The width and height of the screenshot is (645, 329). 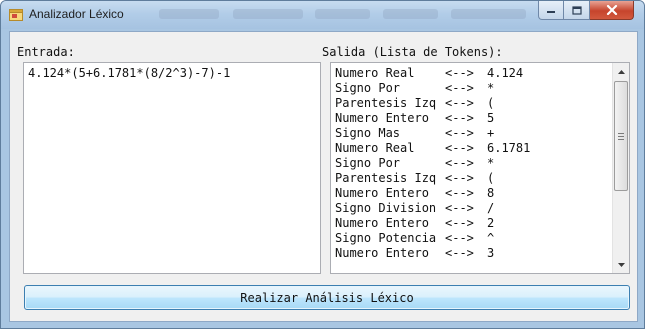 I want to click on vertical-scrollbar, so click(x=620, y=168).